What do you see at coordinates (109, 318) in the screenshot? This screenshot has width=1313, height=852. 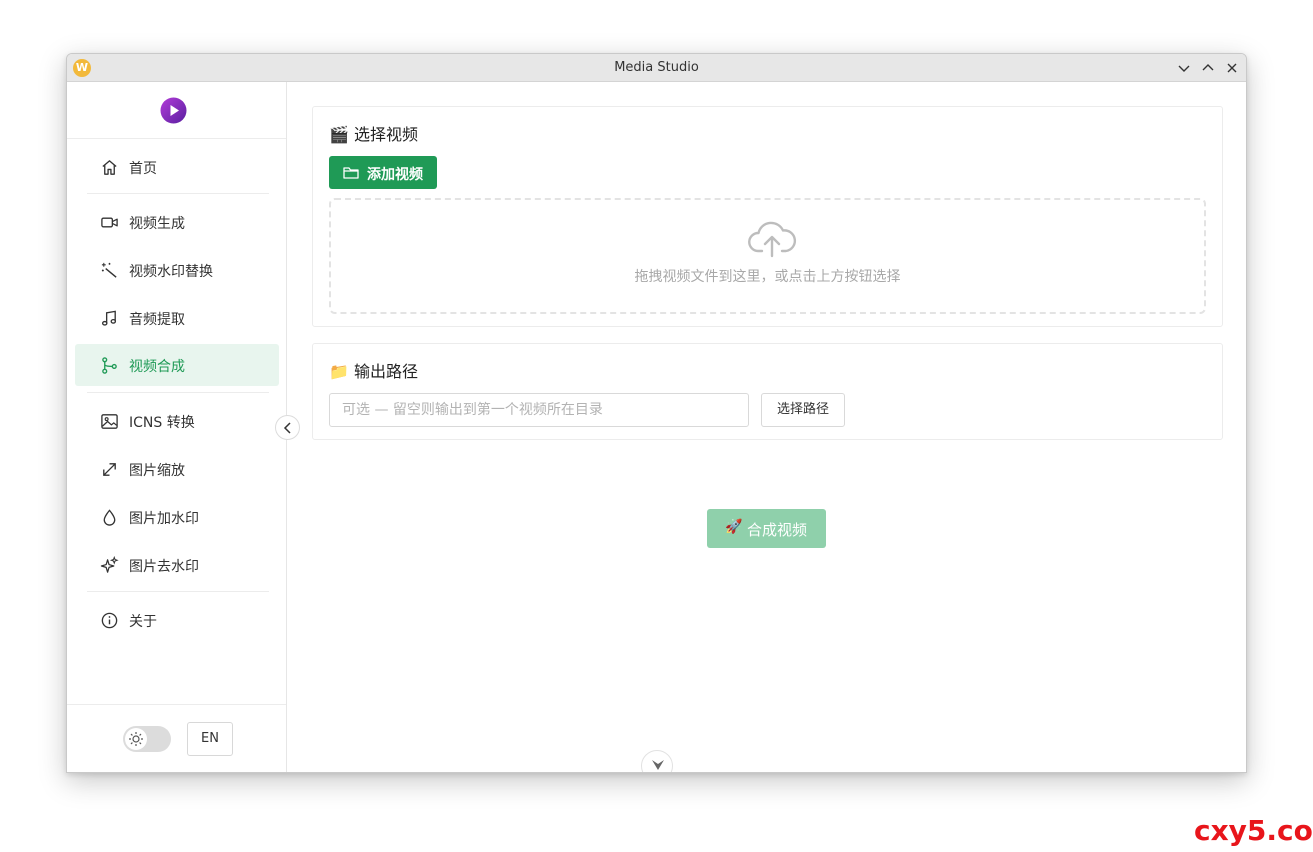 I see `music-note-icon` at bounding box center [109, 318].